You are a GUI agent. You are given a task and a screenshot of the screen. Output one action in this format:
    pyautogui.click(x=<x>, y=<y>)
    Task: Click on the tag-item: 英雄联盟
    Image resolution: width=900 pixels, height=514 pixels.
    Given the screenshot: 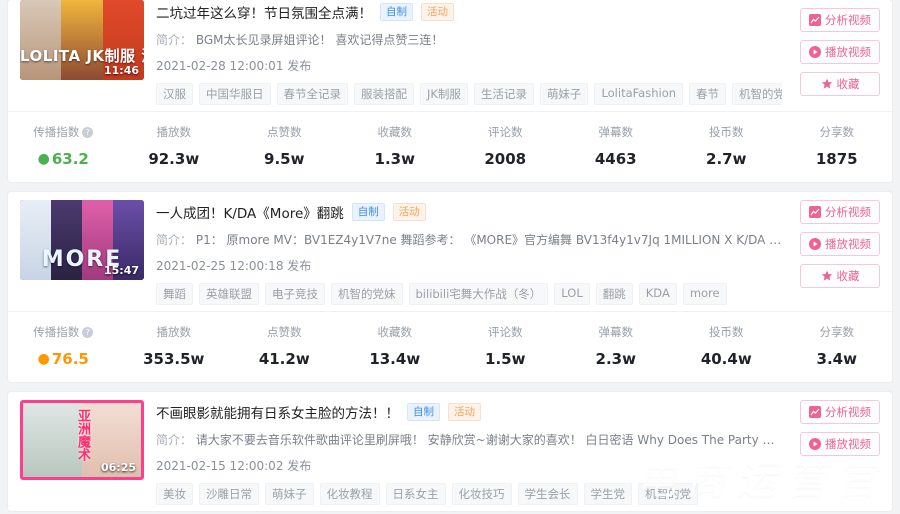 What is the action you would take?
    pyautogui.click(x=229, y=294)
    